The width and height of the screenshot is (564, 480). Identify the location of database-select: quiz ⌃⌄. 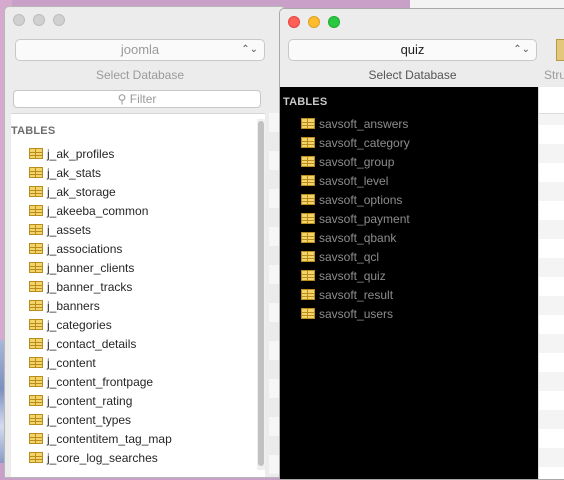
(412, 50).